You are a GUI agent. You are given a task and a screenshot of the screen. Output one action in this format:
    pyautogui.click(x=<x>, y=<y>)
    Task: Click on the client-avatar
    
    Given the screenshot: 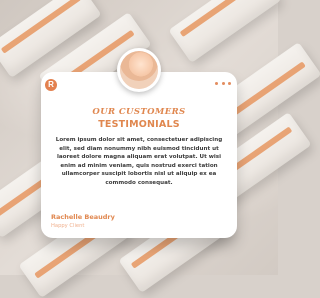 What is the action you would take?
    pyautogui.click(x=139, y=70)
    